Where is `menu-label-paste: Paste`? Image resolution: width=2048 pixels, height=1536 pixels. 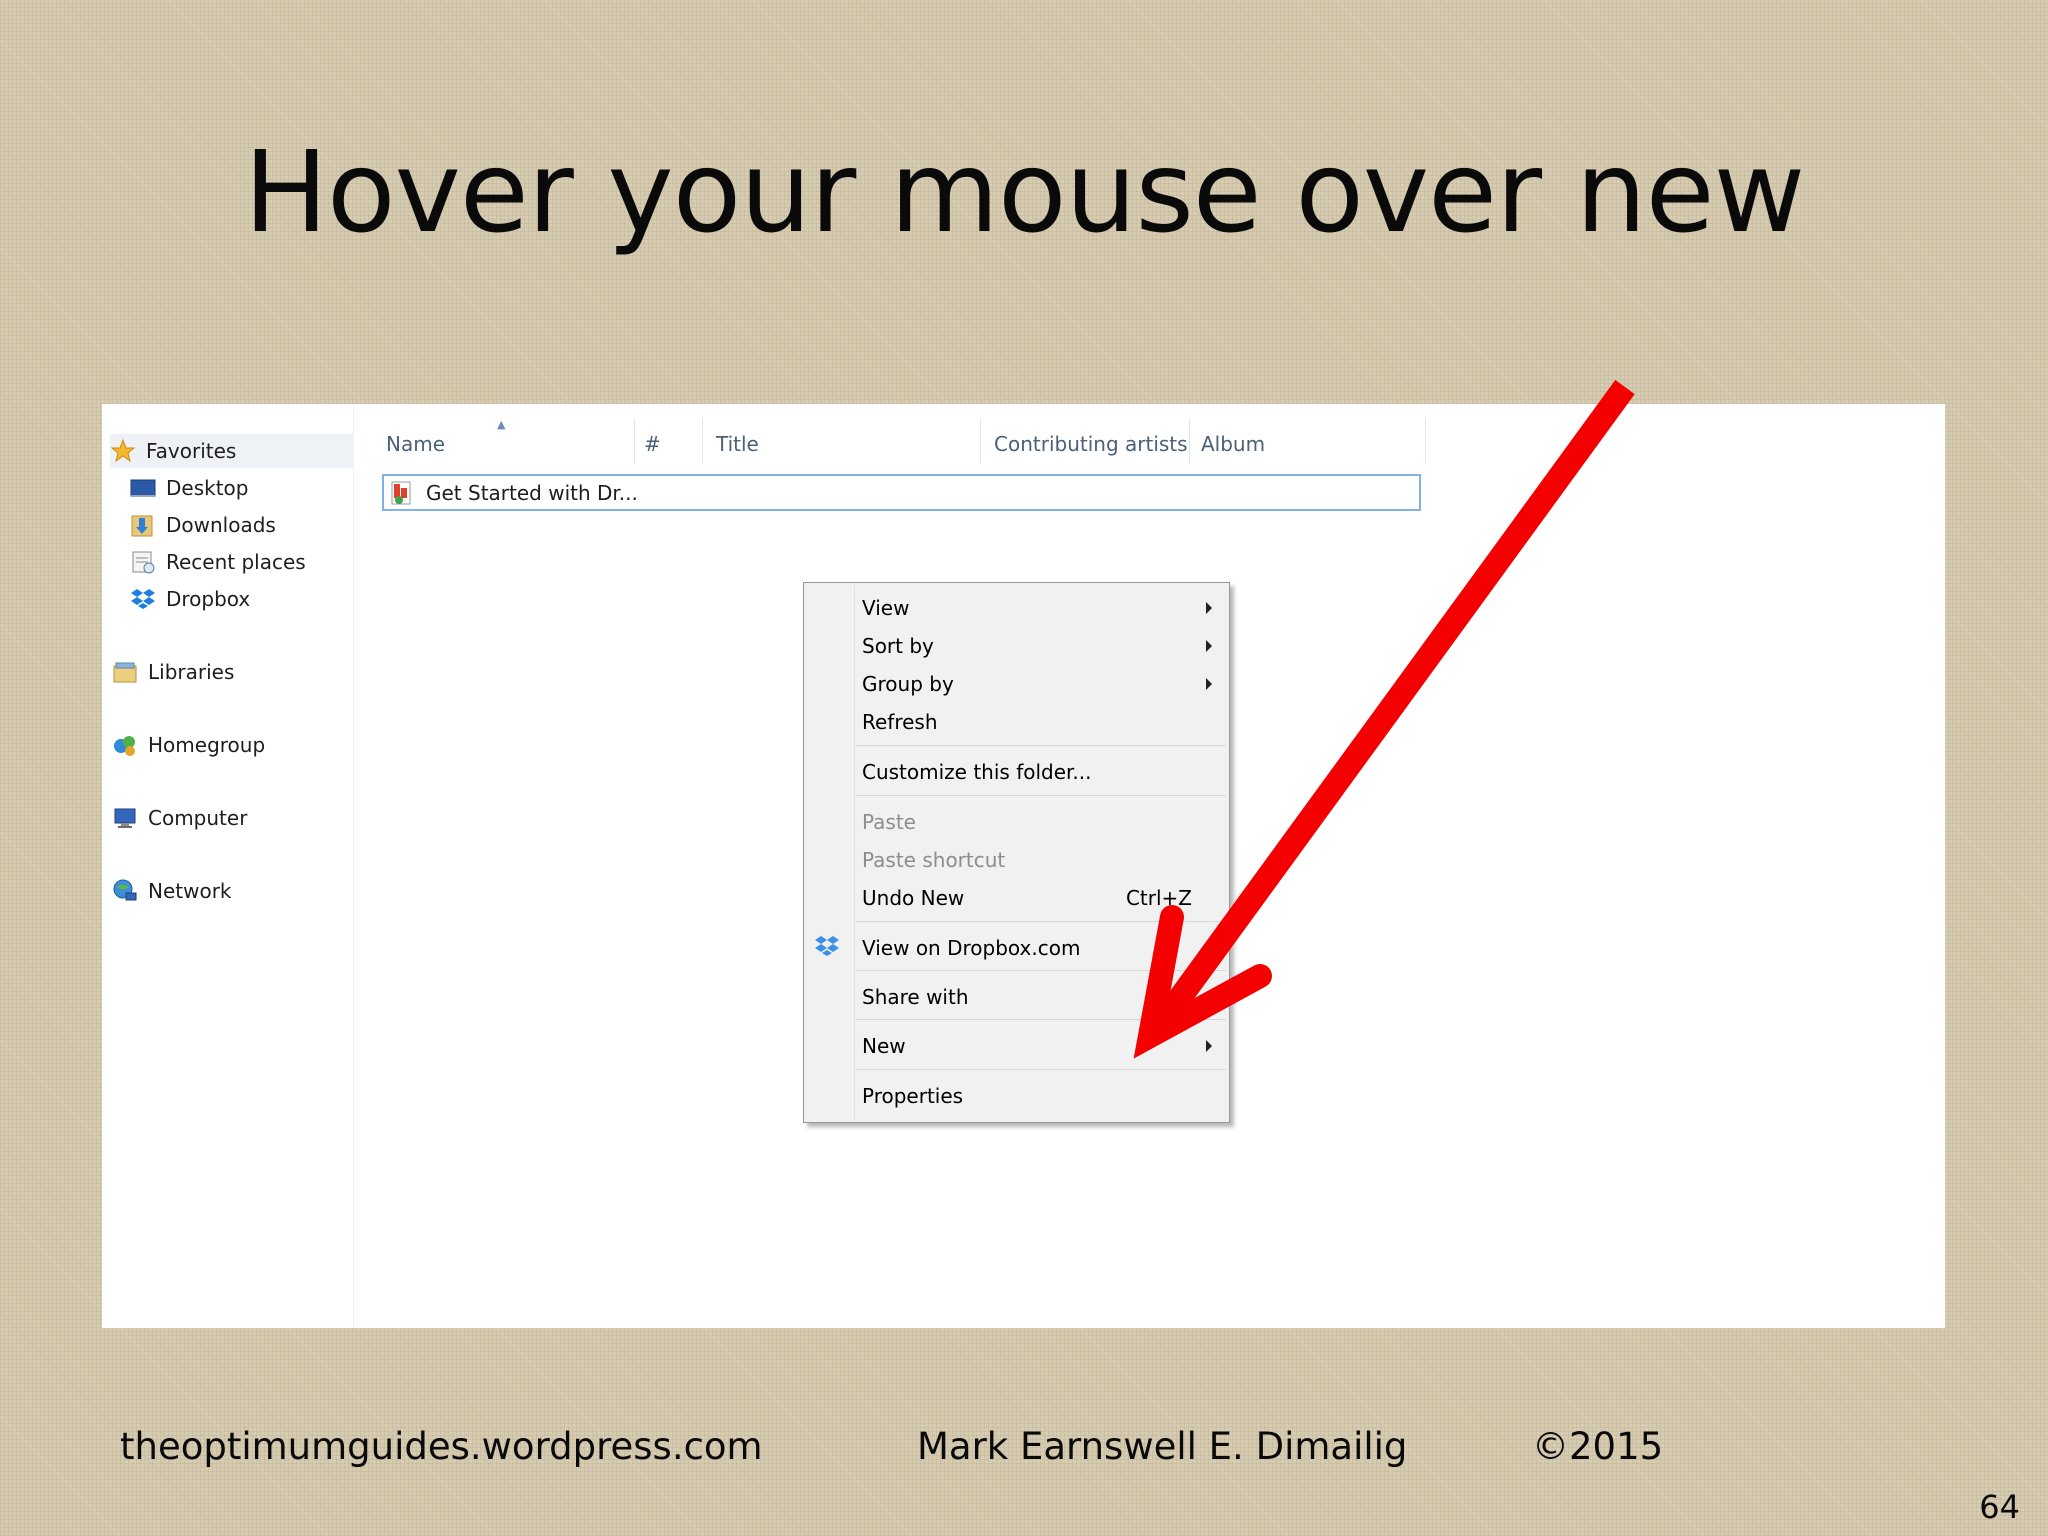
menu-label-paste: Paste is located at coordinates (889, 822).